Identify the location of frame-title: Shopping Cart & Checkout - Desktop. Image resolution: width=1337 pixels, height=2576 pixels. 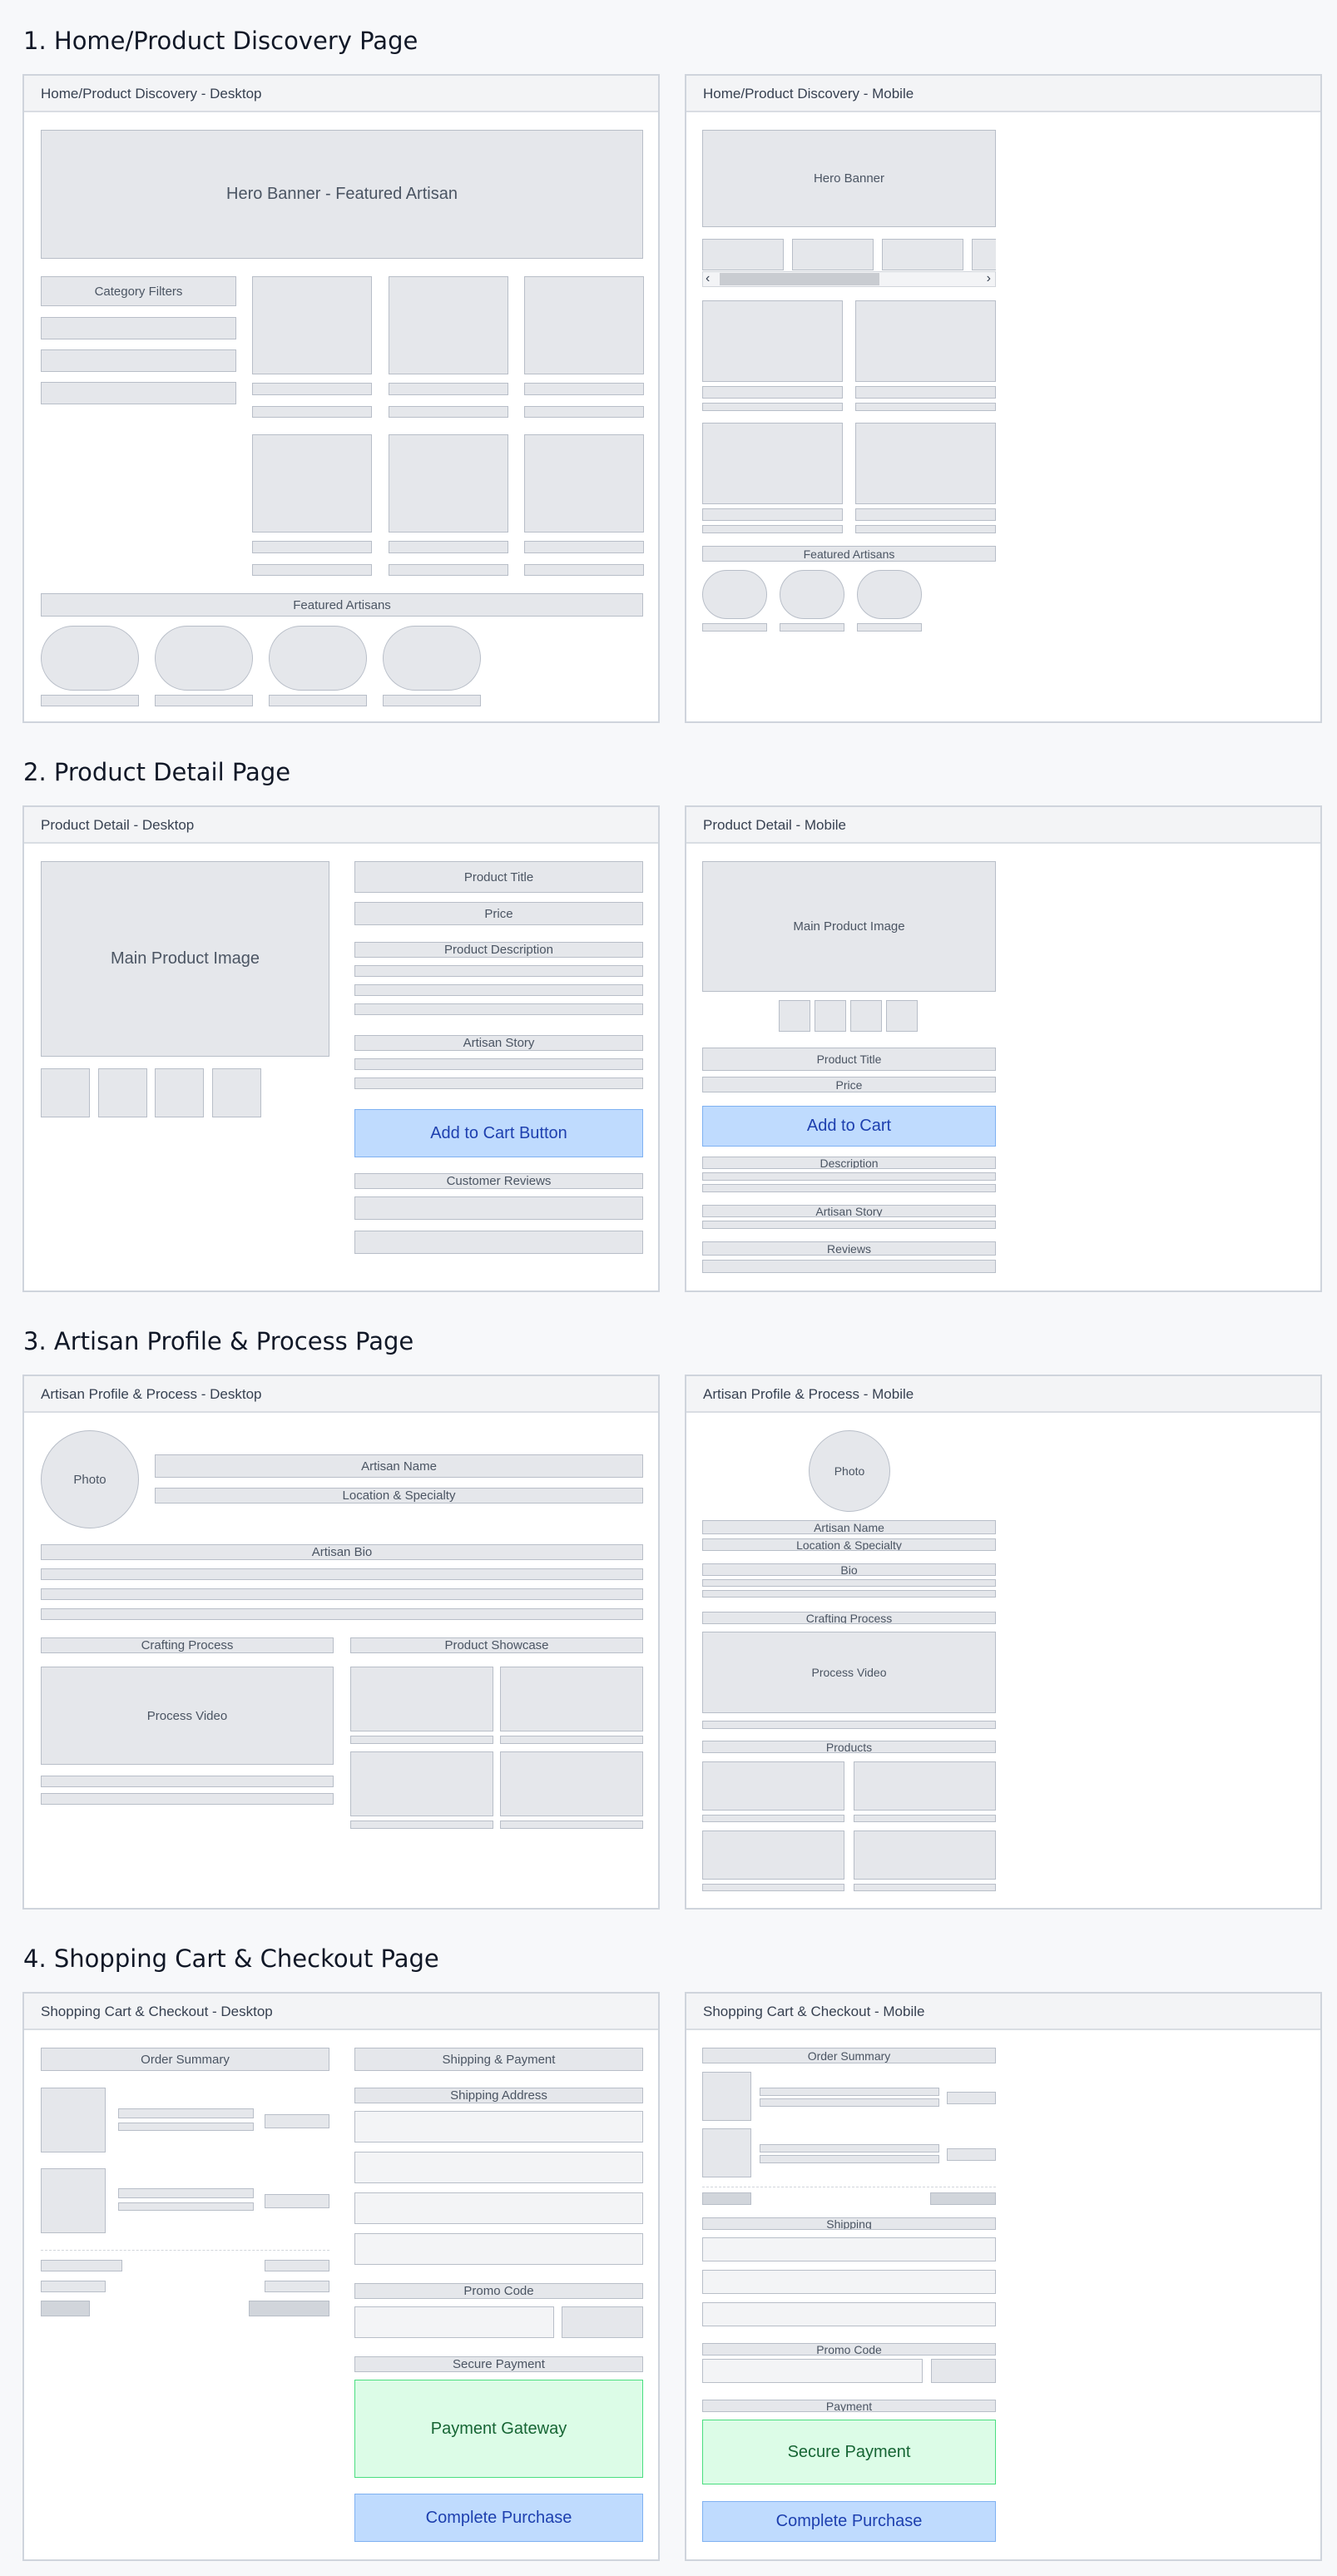
(157, 2012).